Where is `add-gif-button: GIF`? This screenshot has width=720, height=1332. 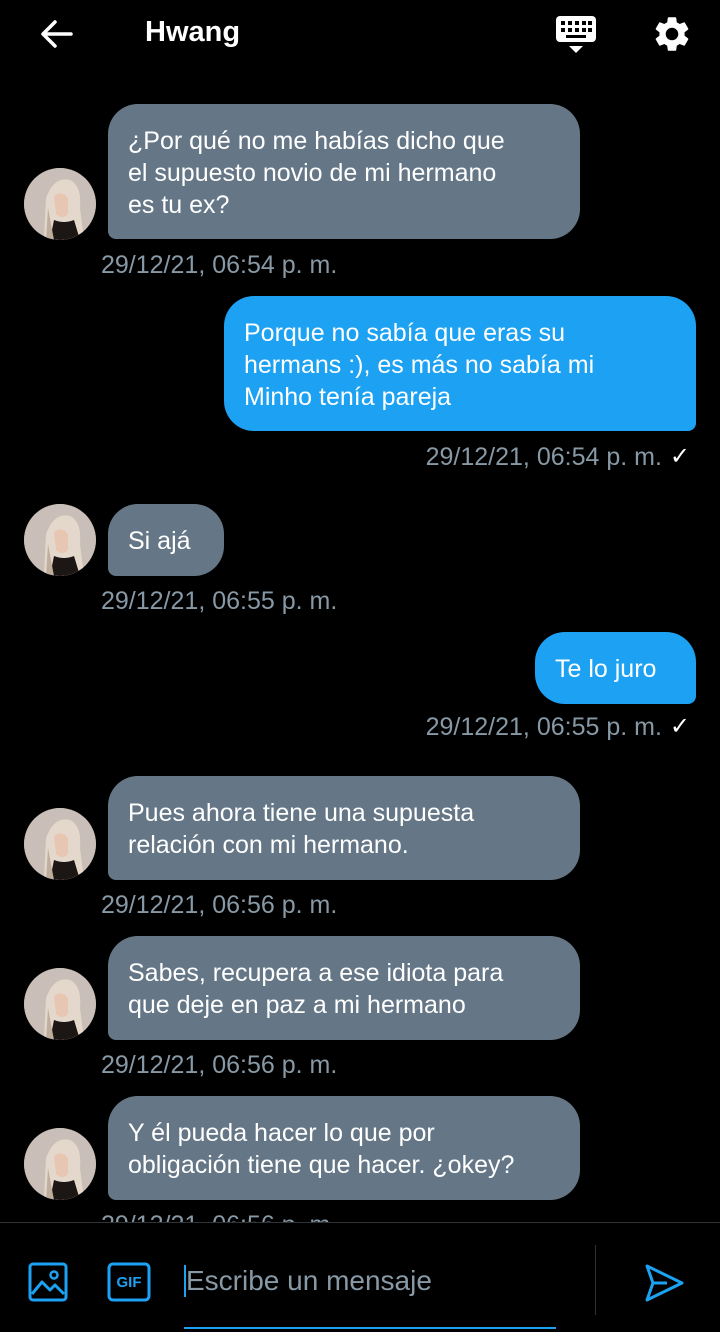 add-gif-button: GIF is located at coordinates (129, 1282).